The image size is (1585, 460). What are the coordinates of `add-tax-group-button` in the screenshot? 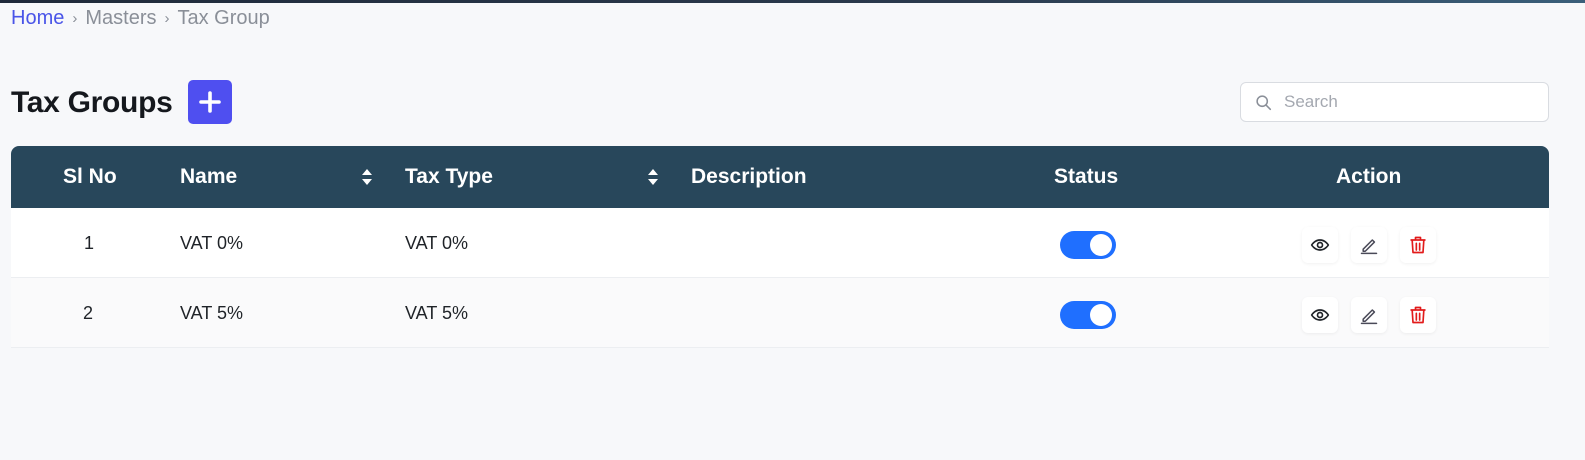 It's located at (210, 102).